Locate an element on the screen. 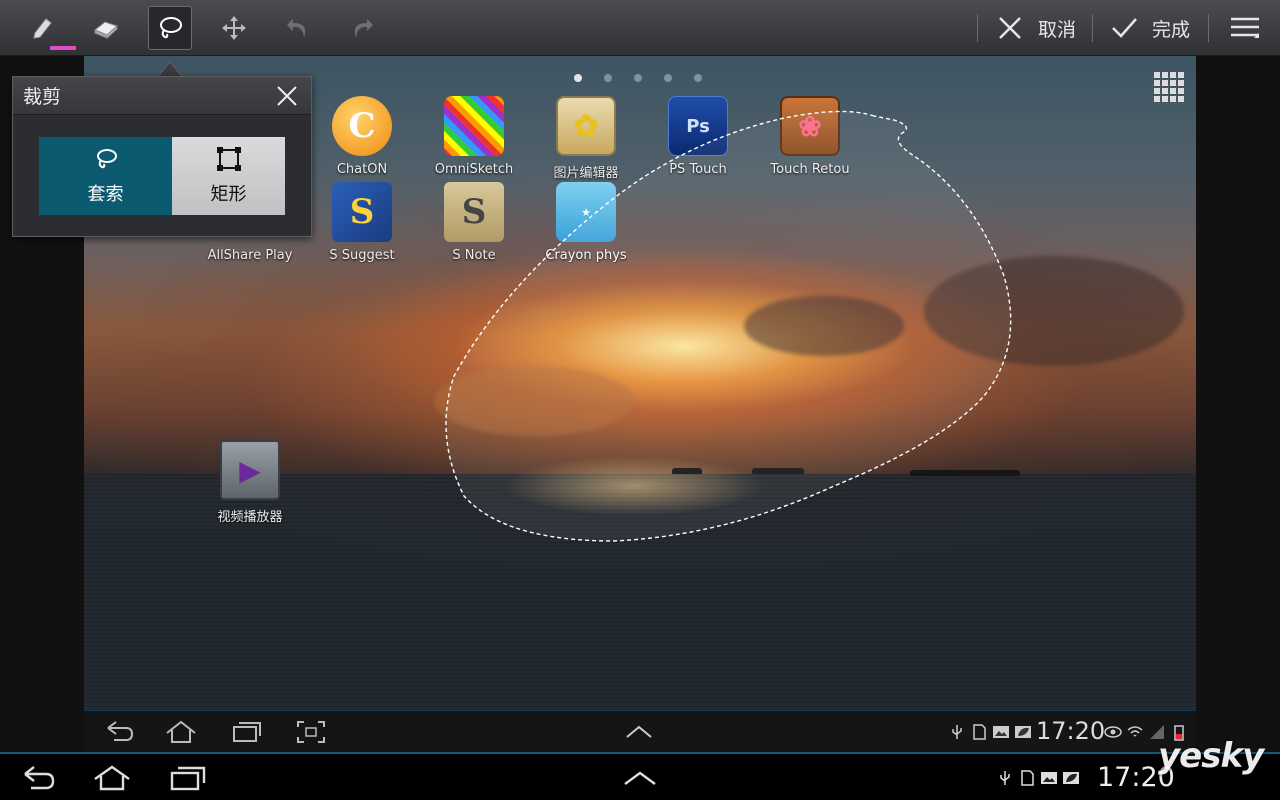 This screenshot has width=1280, height=800. eye-icon is located at coordinates (1113, 732).